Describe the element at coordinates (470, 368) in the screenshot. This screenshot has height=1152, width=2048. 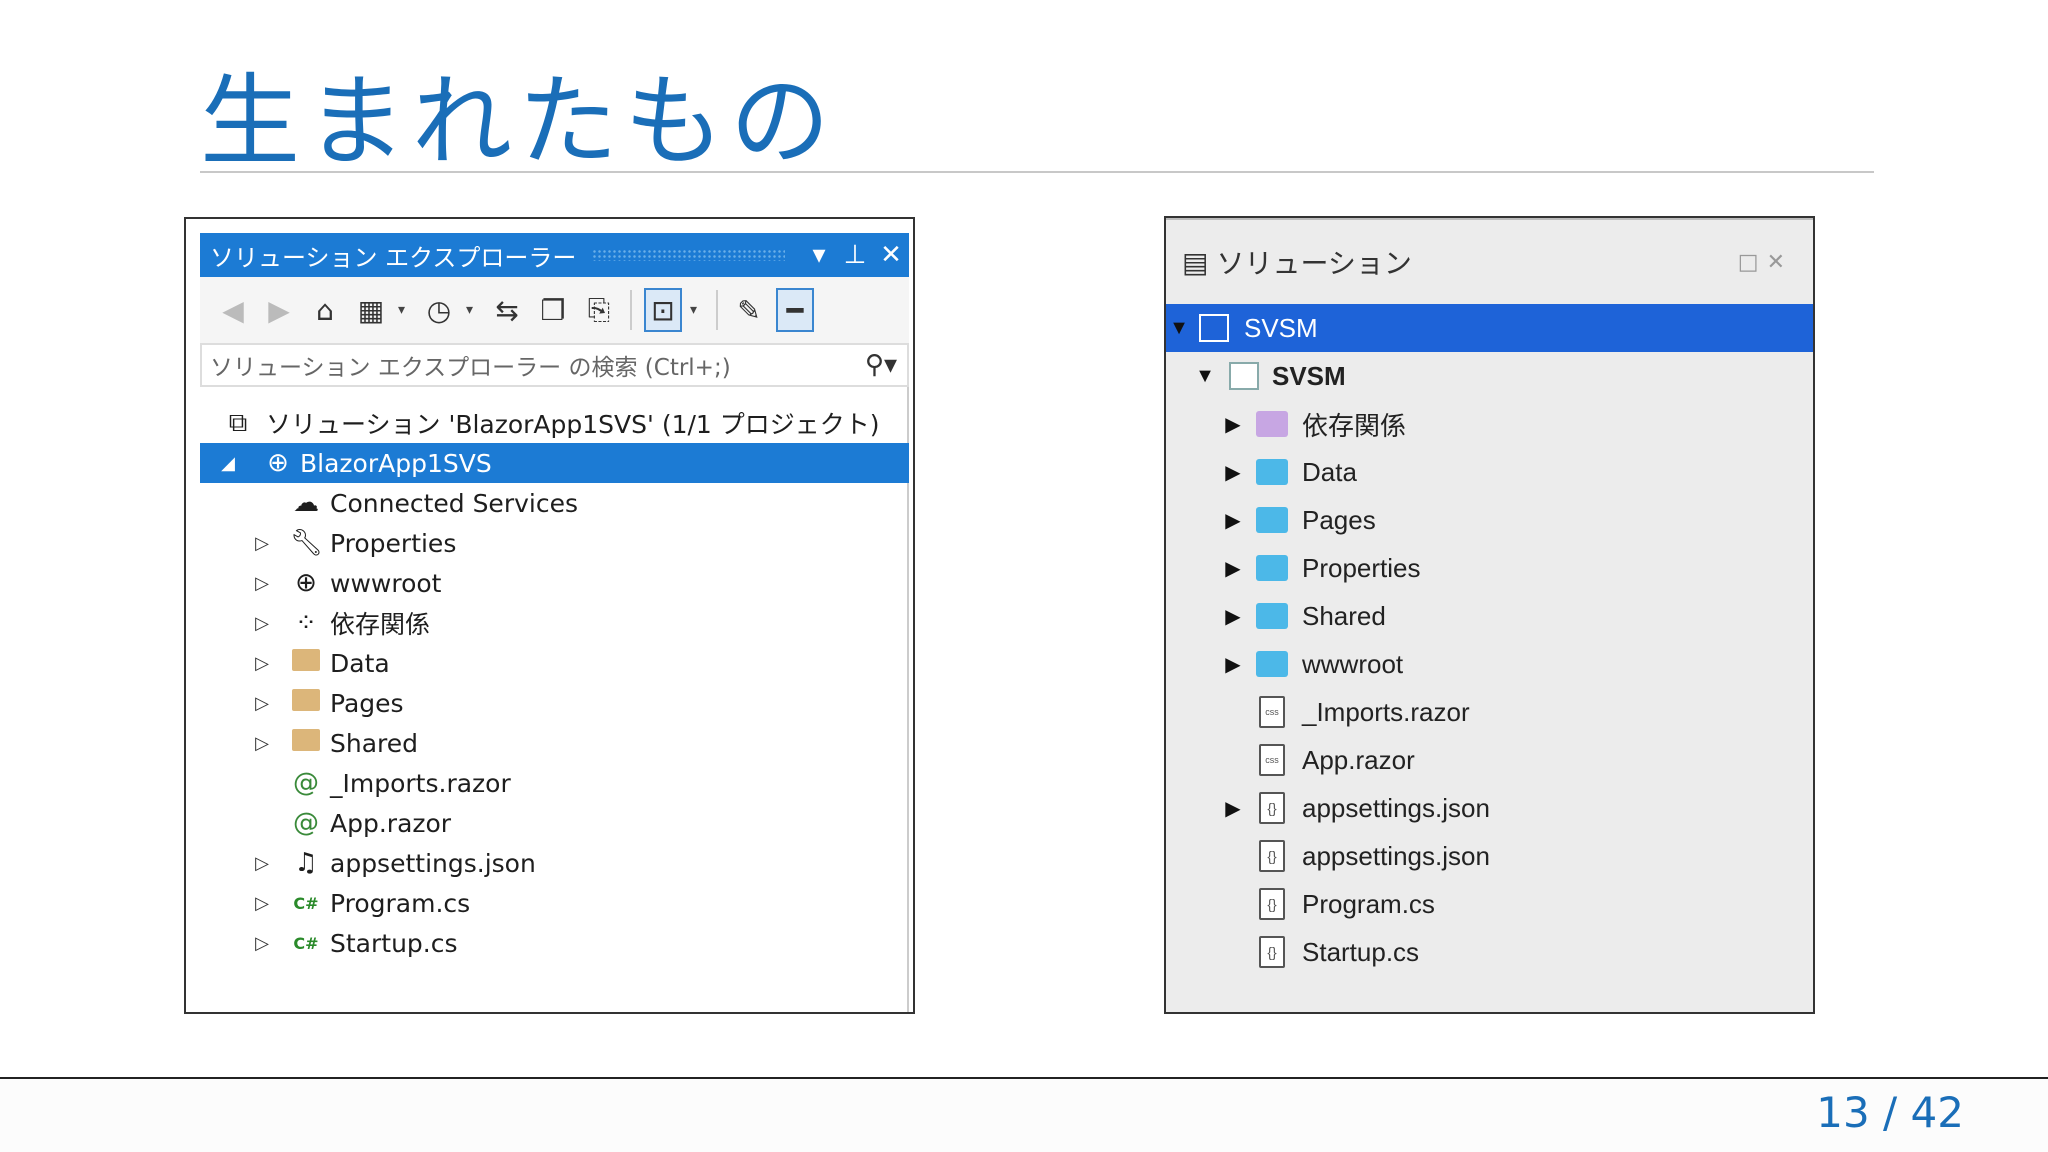
I see `vs-search-placeholder: ソリューション エクスプローラー の検索 (Ctrl+;)` at that location.